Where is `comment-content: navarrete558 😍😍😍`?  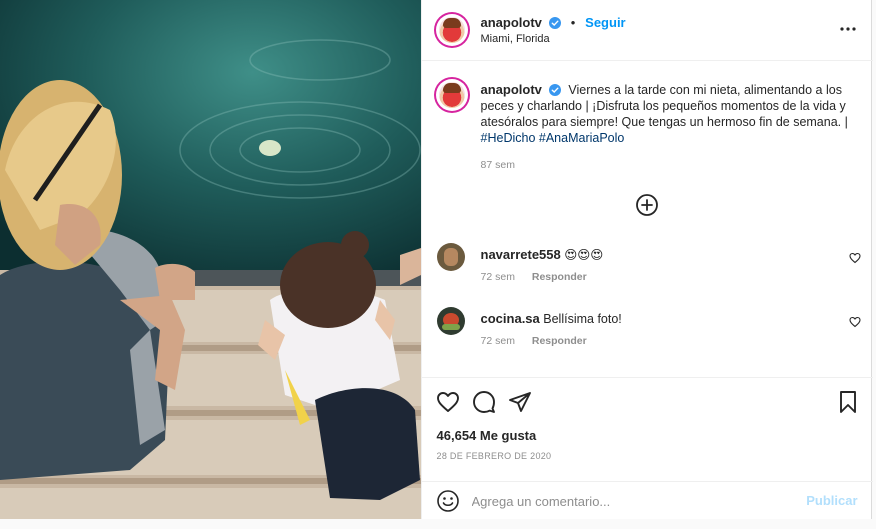
comment-content: navarrete558 😍😍😍 is located at coordinates (542, 254).